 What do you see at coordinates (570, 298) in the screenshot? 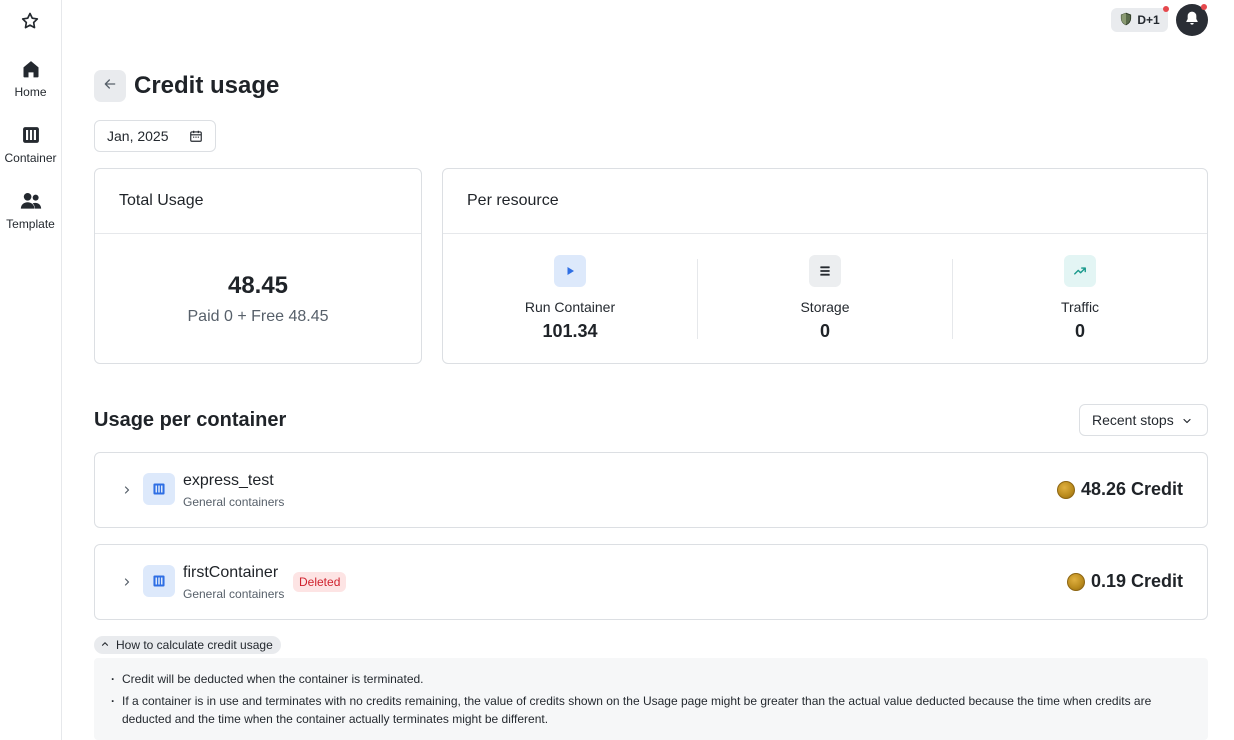
I see `resource-run-container: Run Container 101.34` at bounding box center [570, 298].